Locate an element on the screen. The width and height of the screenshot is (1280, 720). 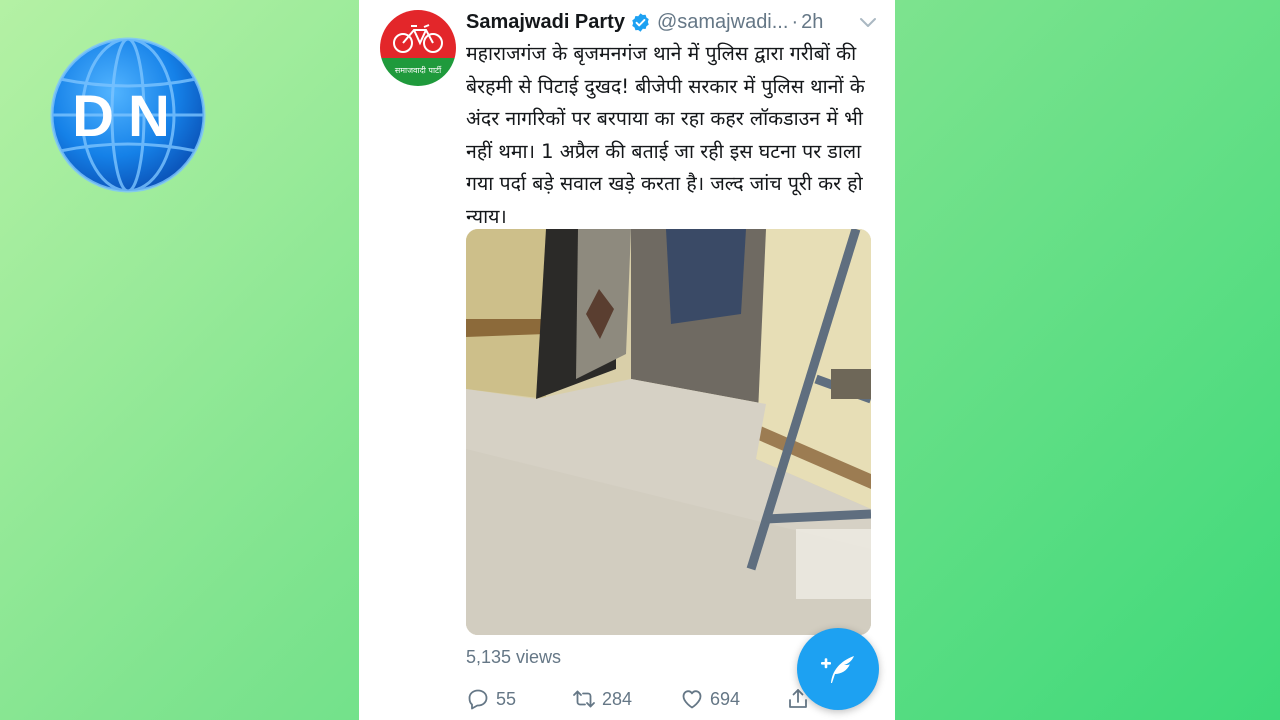
retweet-button: 284 is located at coordinates (602, 699).